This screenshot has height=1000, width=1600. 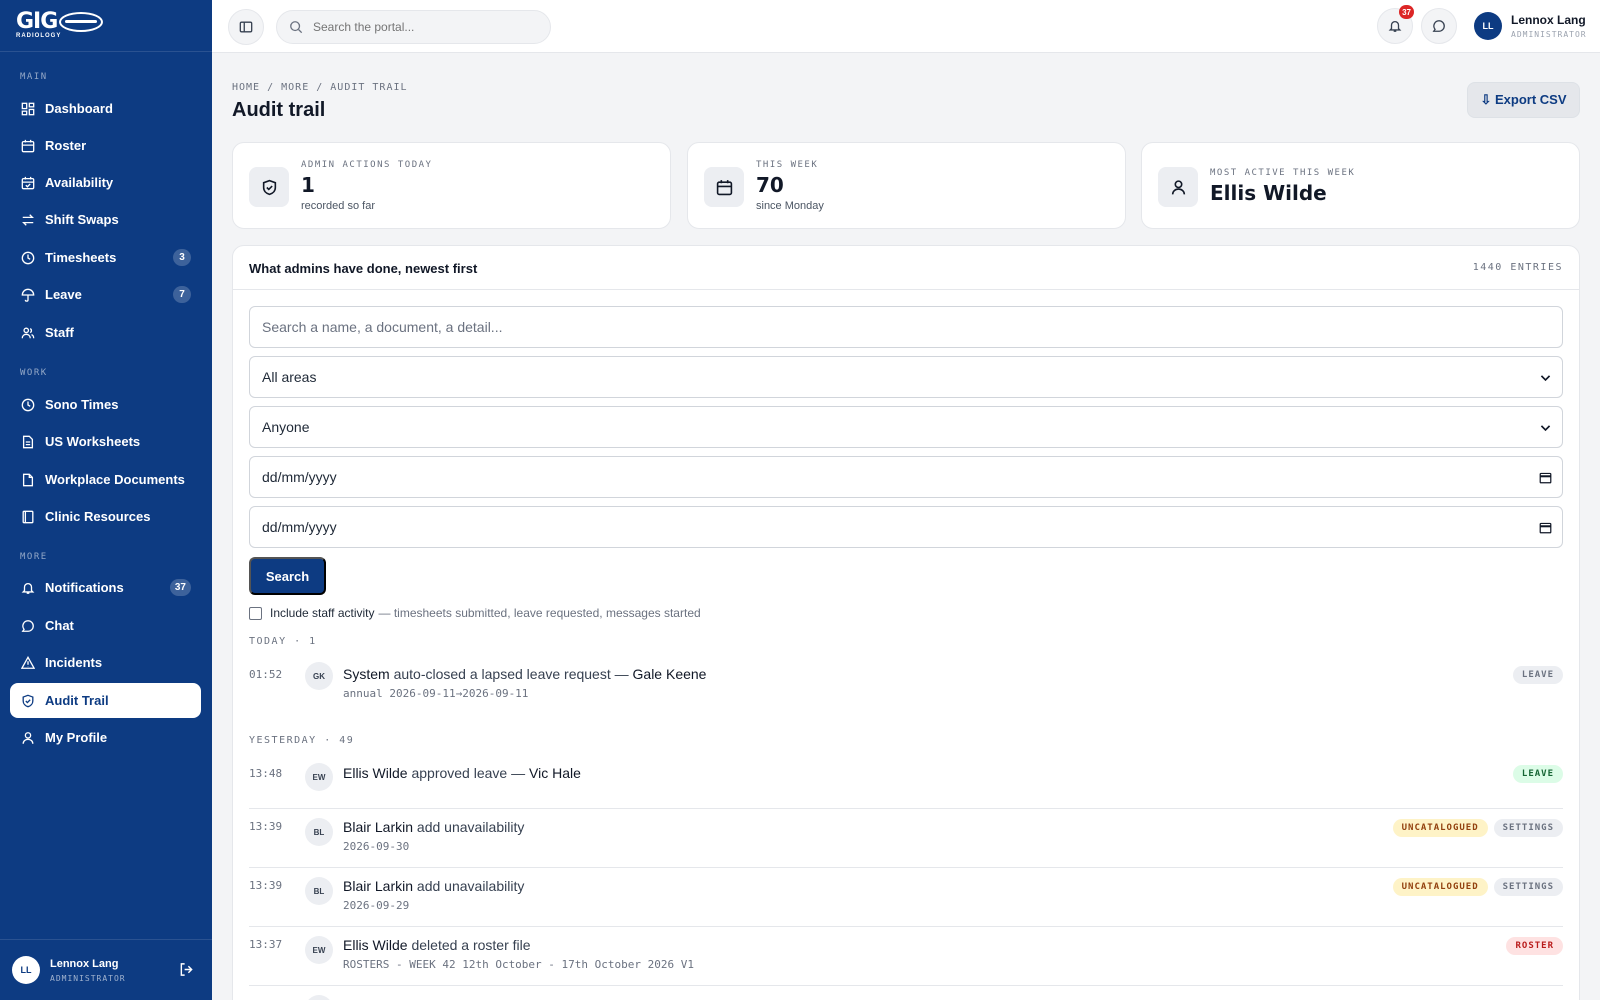 What do you see at coordinates (28, 441) in the screenshot?
I see `document-icon` at bounding box center [28, 441].